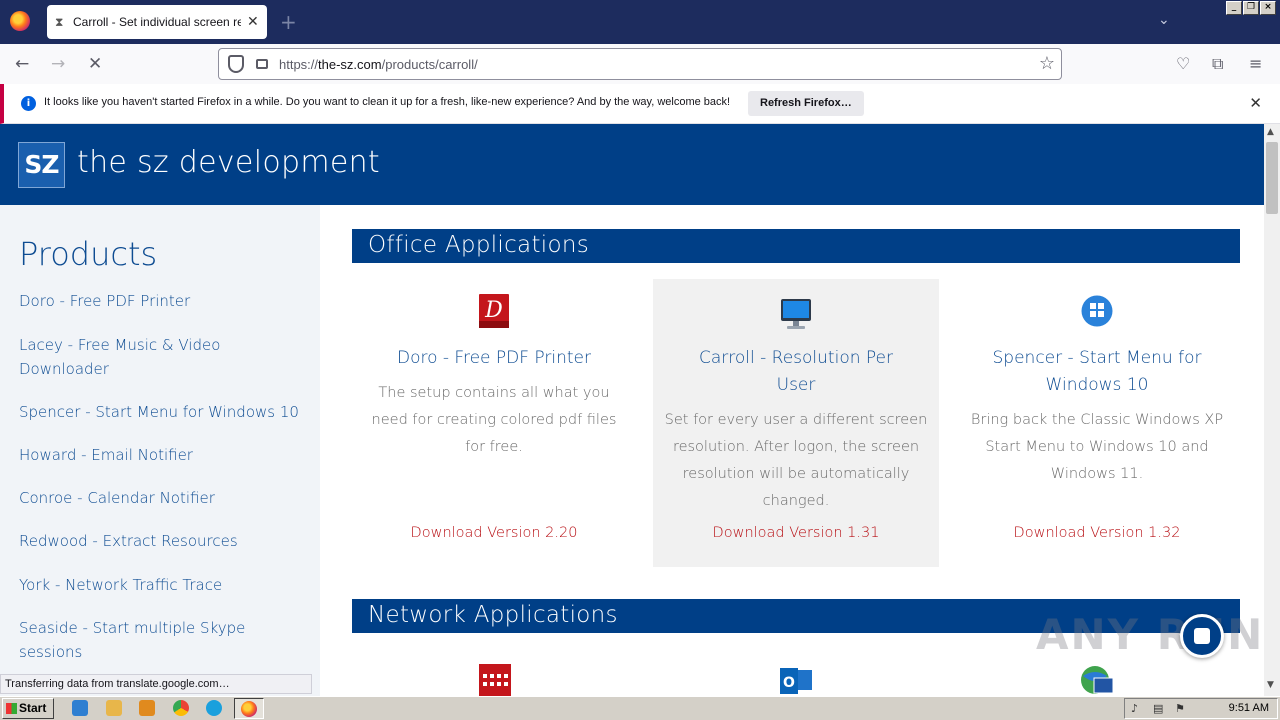 This screenshot has width=1280, height=720. What do you see at coordinates (80, 708) in the screenshot?
I see `internet-explorer-icon` at bounding box center [80, 708].